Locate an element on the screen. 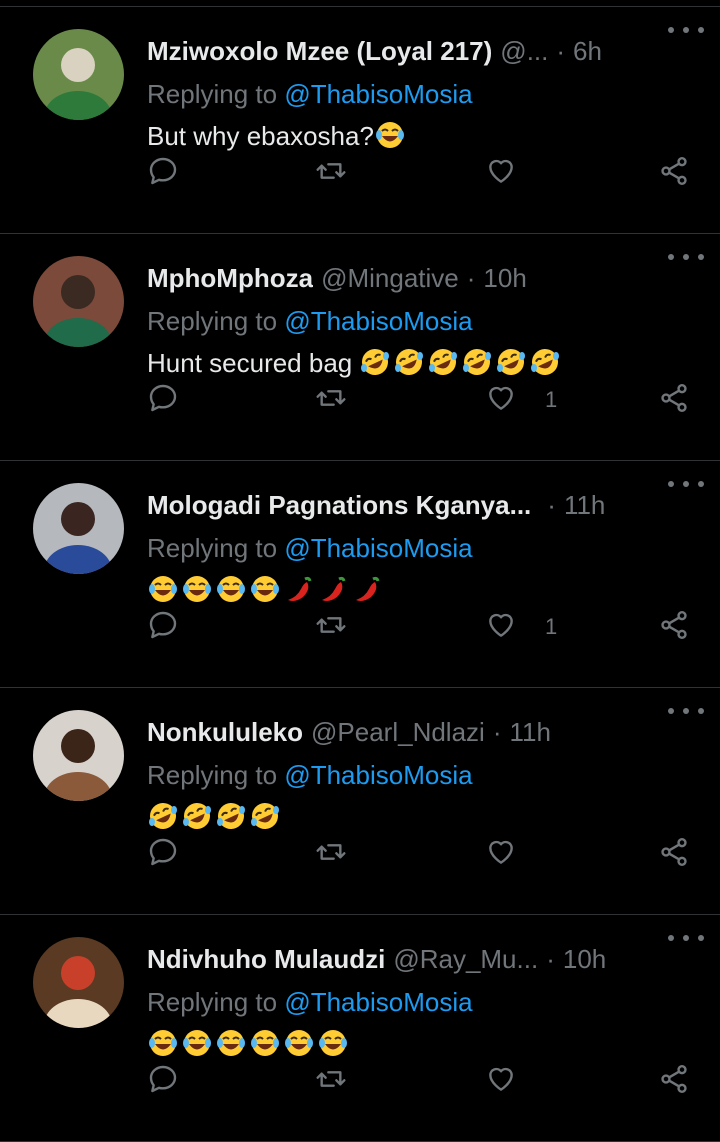 This screenshot has width=720, height=1142. tweet-text-body: But why ebaxosha? is located at coordinates (260, 136).